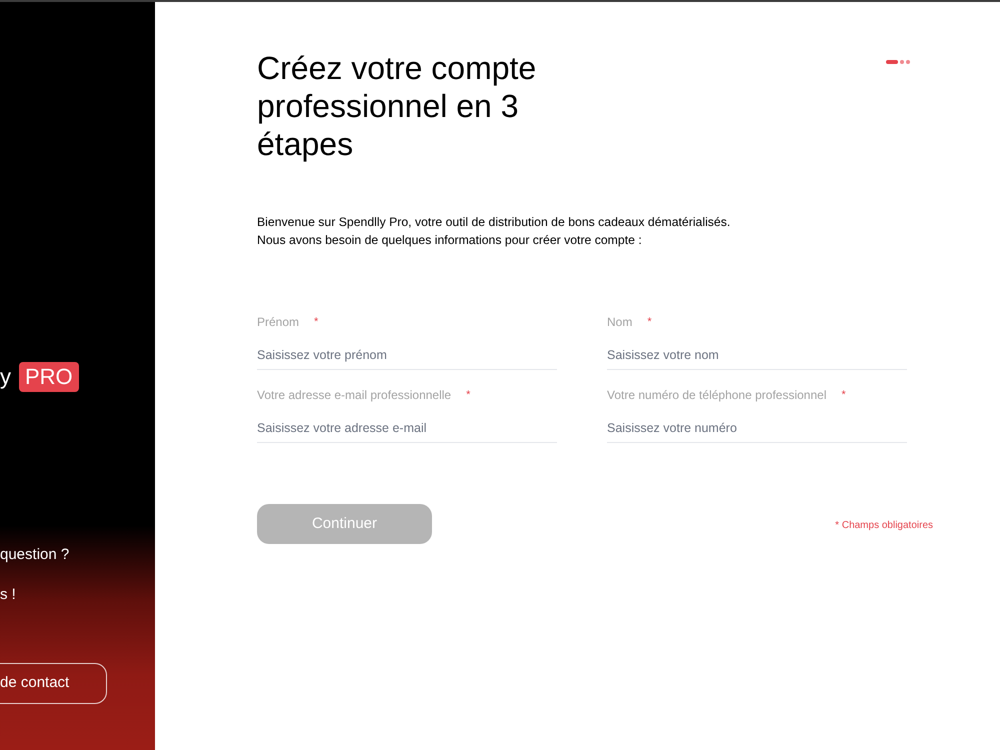 The height and width of the screenshot is (750, 1000). Describe the element at coordinates (619, 322) in the screenshot. I see `field-label: Nom` at that location.